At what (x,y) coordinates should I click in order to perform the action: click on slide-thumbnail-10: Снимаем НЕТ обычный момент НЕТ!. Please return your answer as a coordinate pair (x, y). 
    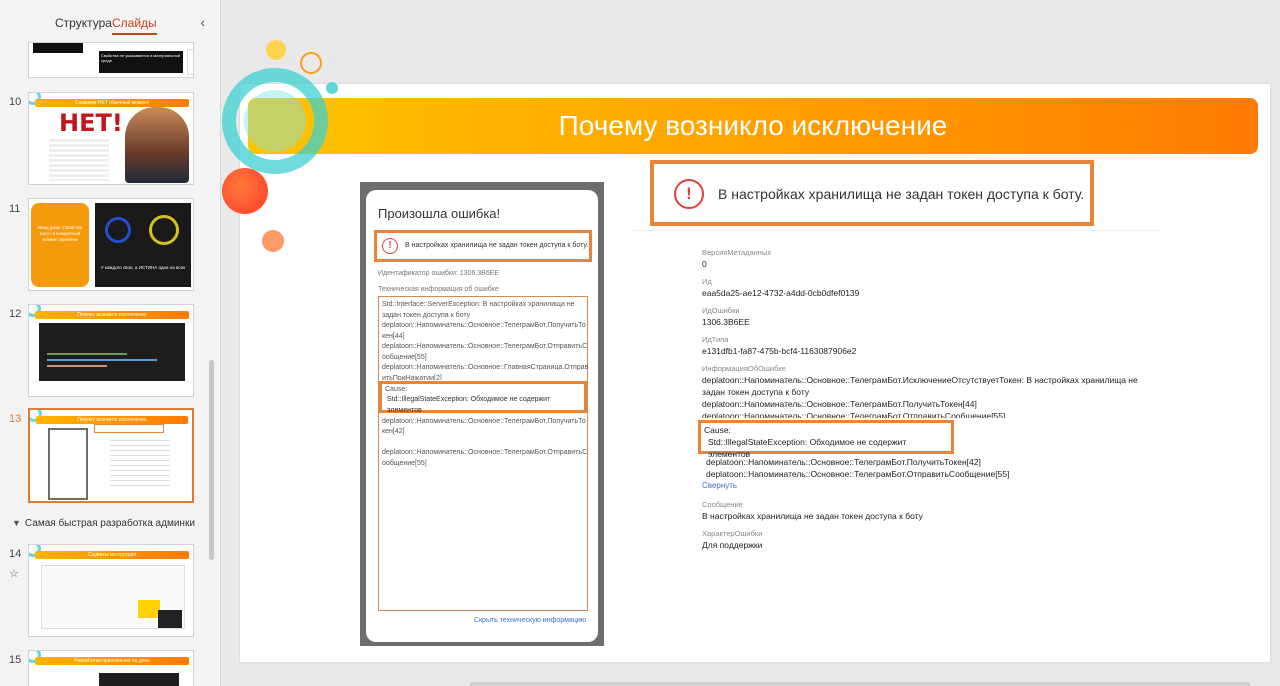
    Looking at the image, I should click on (111, 138).